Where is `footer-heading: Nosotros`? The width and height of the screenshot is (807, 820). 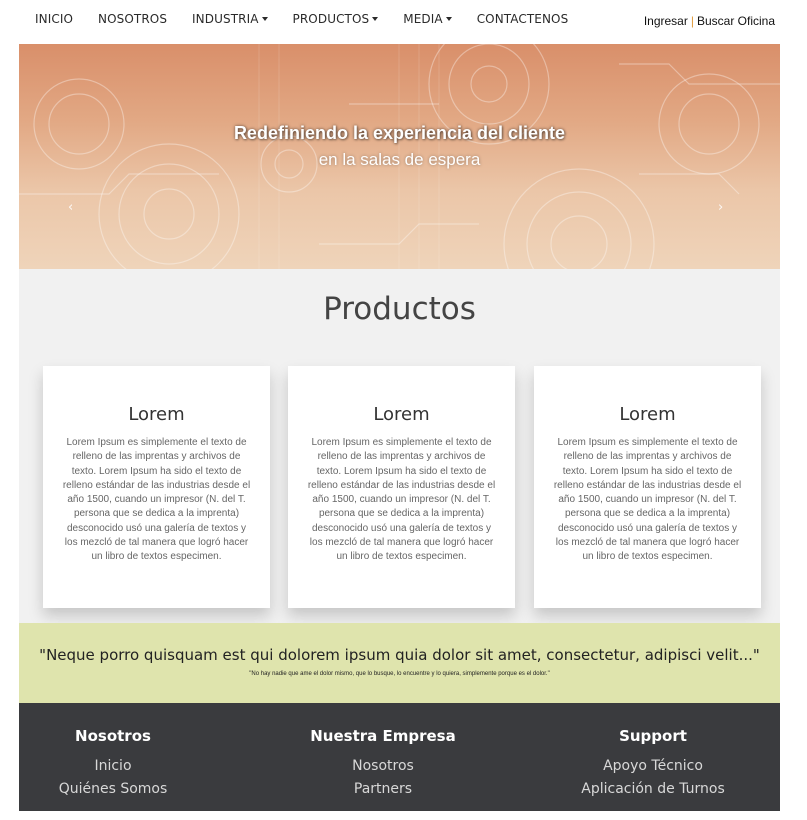 footer-heading: Nosotros is located at coordinates (113, 736).